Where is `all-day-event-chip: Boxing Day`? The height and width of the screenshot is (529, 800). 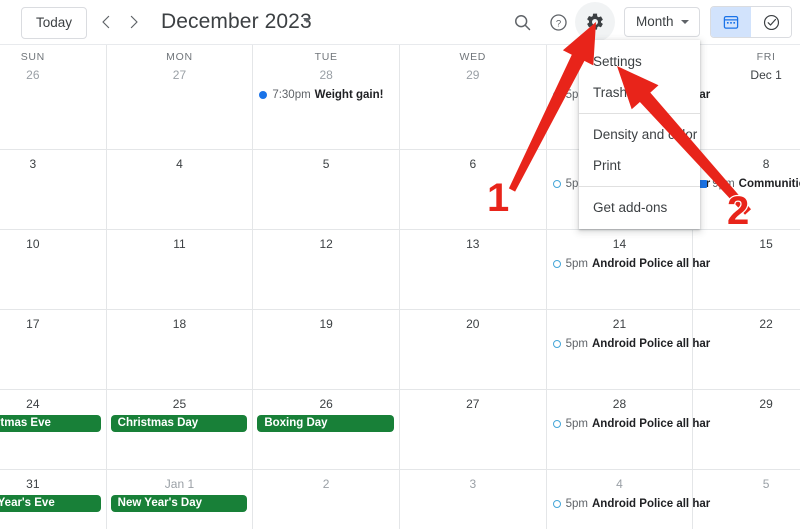
all-day-event-chip: Boxing Day is located at coordinates (325, 423).